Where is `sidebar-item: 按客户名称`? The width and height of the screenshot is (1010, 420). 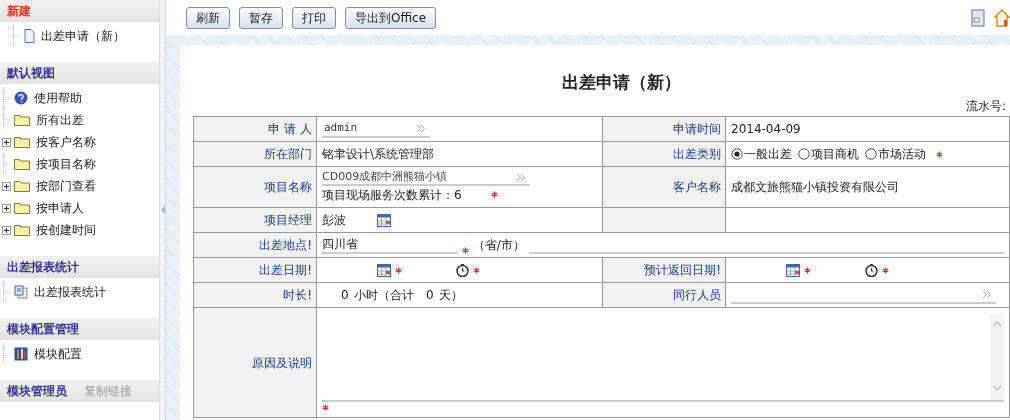 sidebar-item: 按客户名称 is located at coordinates (66, 142).